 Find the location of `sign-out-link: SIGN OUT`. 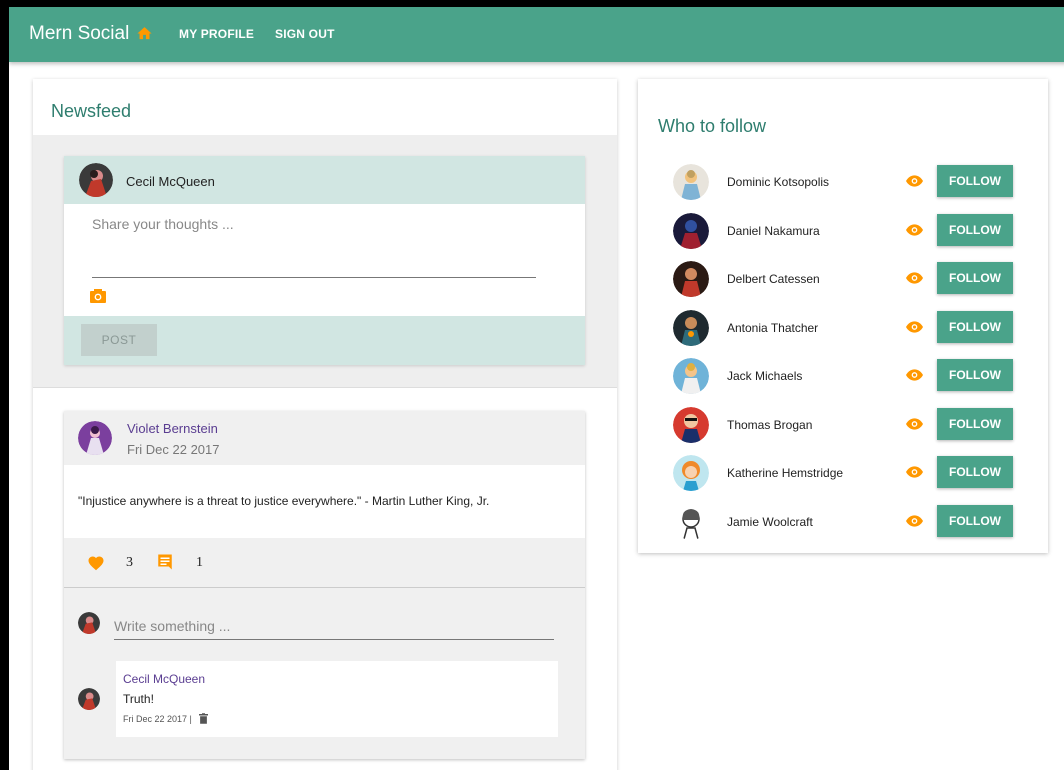

sign-out-link: SIGN OUT is located at coordinates (305, 34).